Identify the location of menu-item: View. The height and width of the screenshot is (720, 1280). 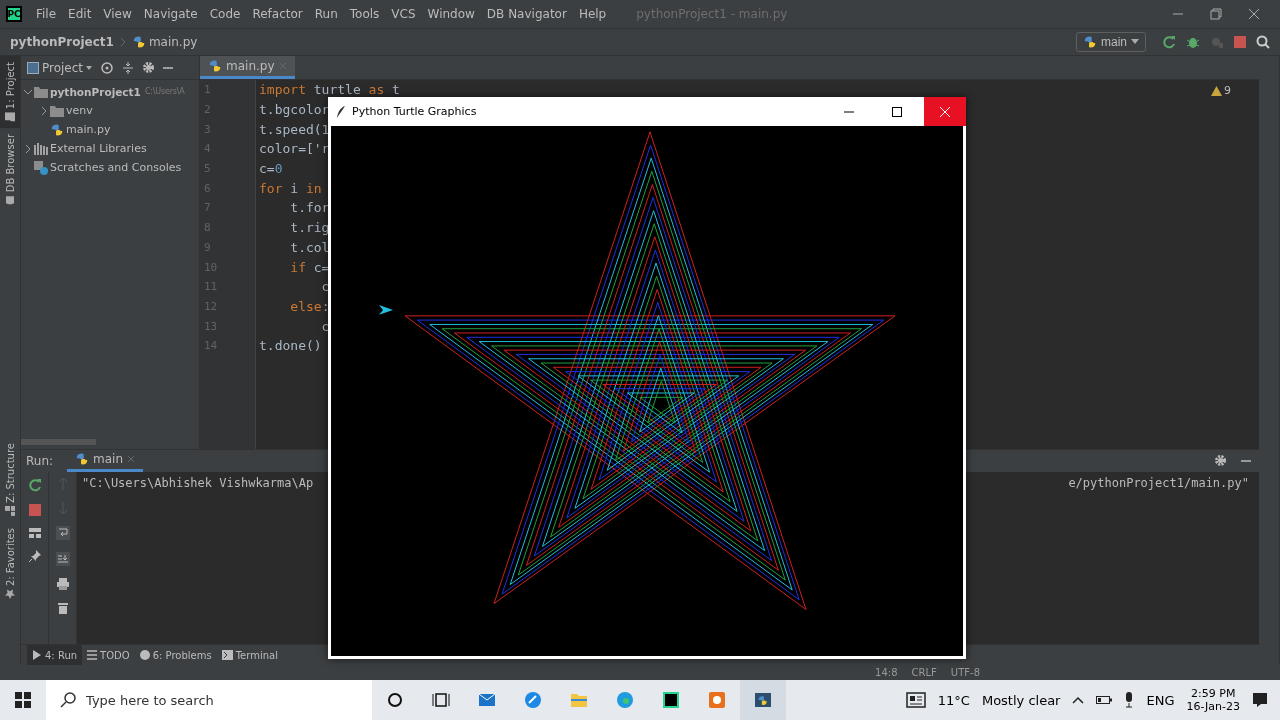
(117, 14).